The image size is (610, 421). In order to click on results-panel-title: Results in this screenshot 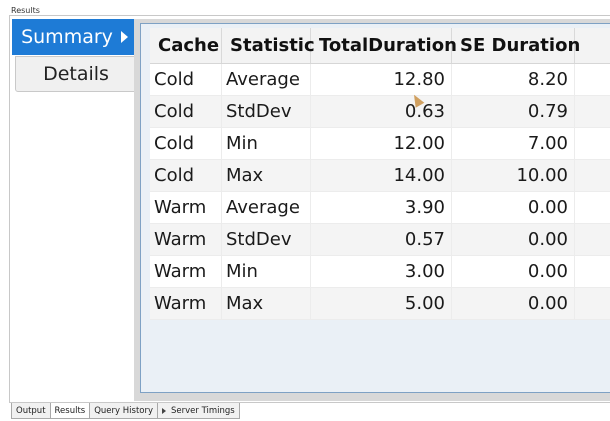, I will do `click(25, 10)`.